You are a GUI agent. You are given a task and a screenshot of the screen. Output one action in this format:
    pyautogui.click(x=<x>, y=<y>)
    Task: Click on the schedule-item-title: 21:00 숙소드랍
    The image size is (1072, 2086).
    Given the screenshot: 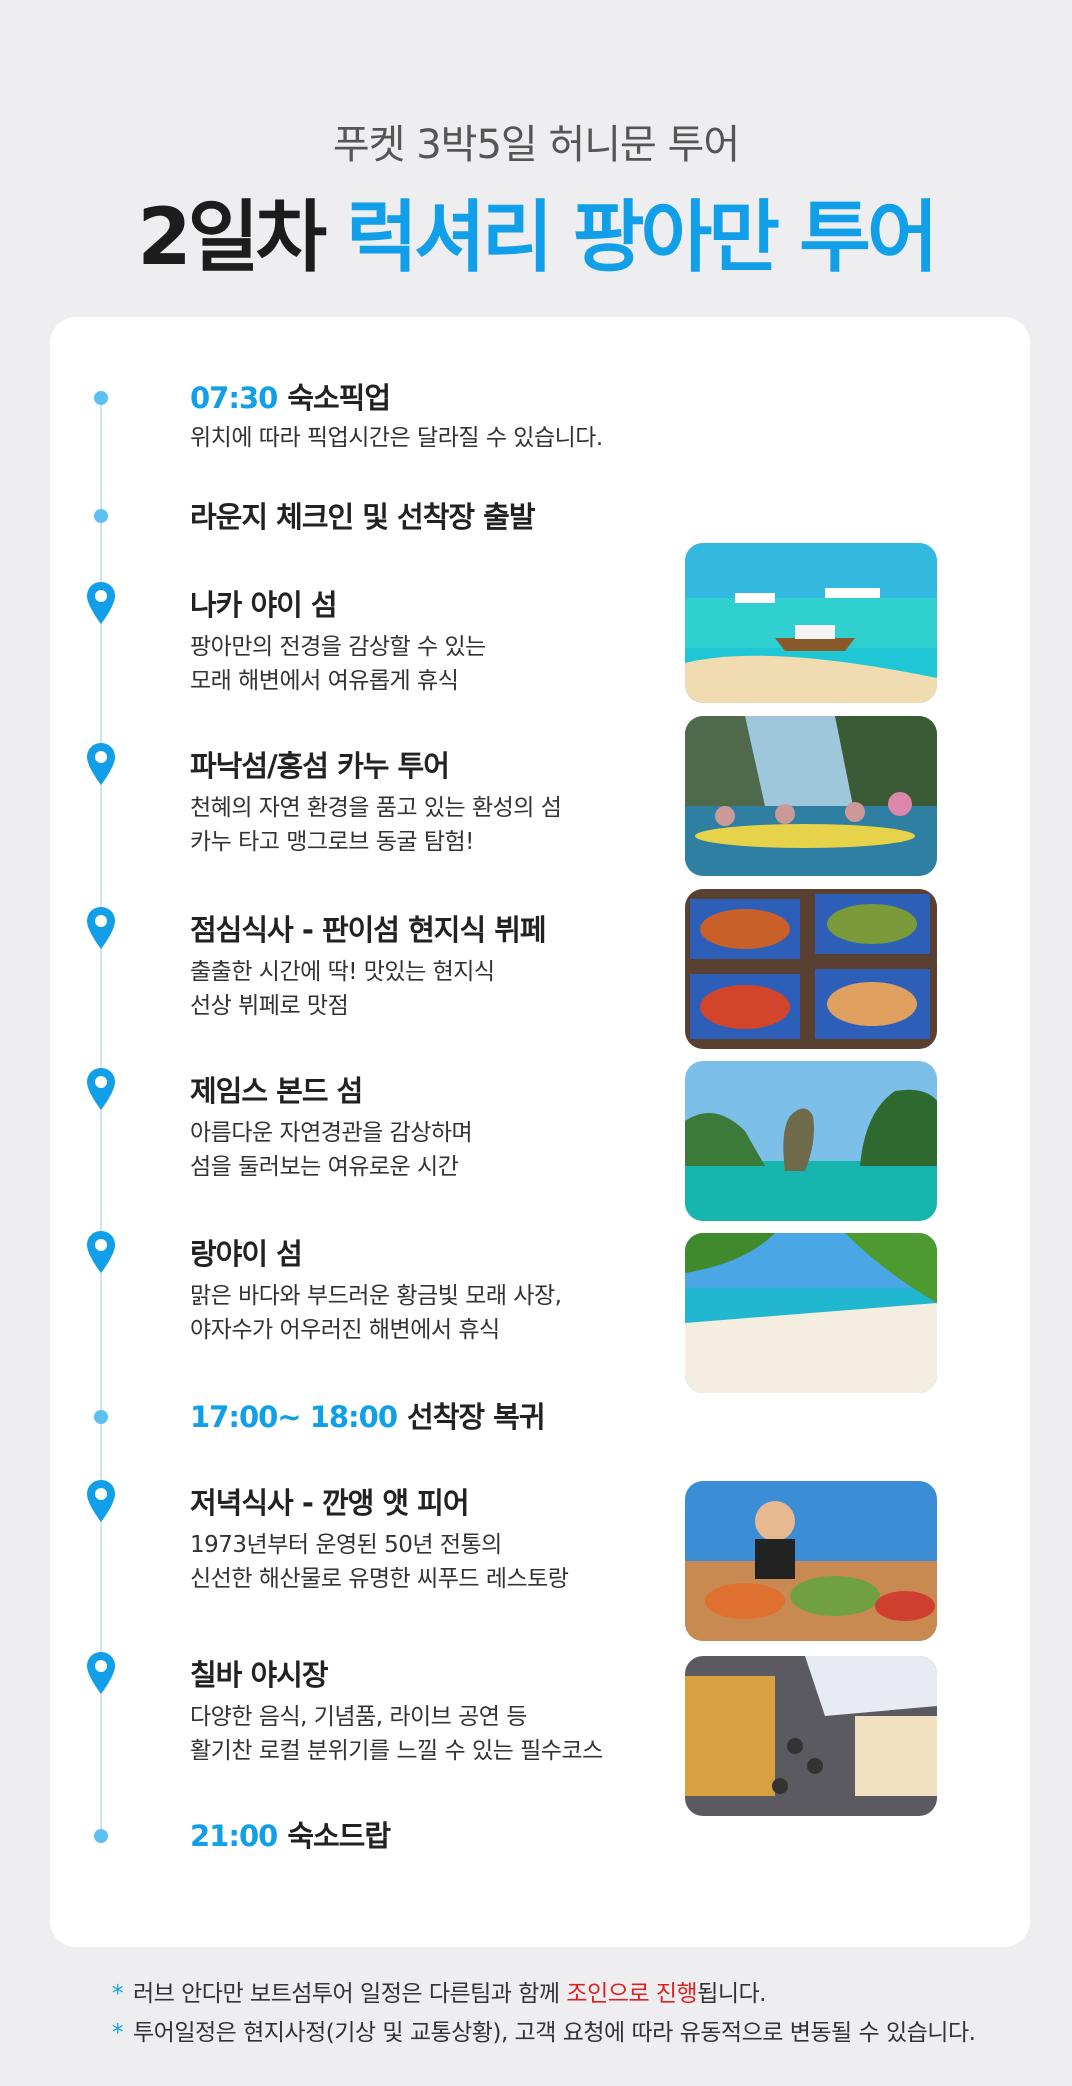 What is the action you would take?
    pyautogui.click(x=290, y=1834)
    